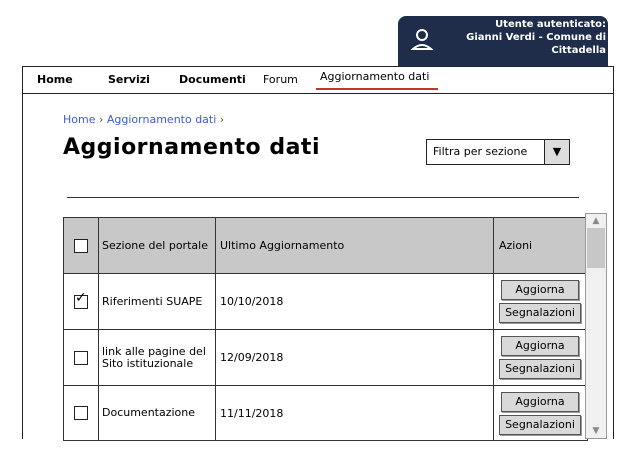  I want to click on breadcrumb-current: Aggiornamento dati, so click(161, 119).